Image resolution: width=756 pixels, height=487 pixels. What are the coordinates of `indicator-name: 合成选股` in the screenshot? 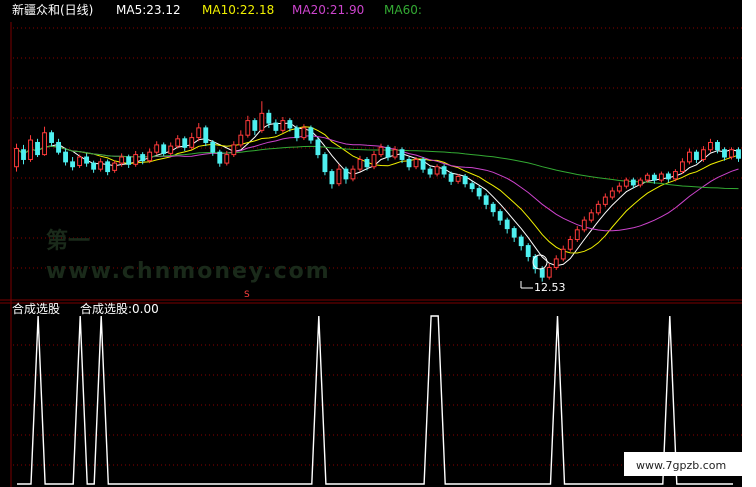 It's located at (36, 308).